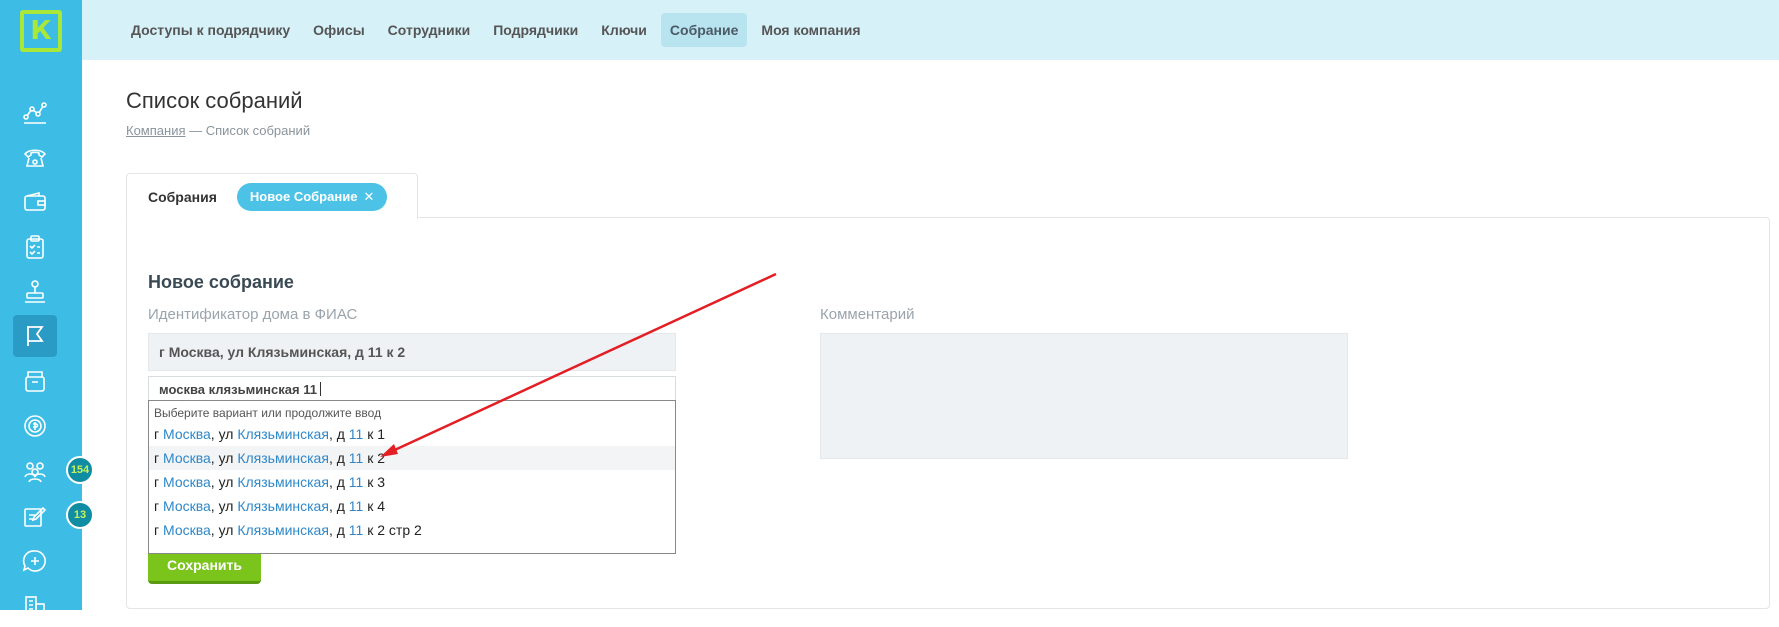 The width and height of the screenshot is (1779, 627). What do you see at coordinates (320, 389) in the screenshot?
I see `text-cursor` at bounding box center [320, 389].